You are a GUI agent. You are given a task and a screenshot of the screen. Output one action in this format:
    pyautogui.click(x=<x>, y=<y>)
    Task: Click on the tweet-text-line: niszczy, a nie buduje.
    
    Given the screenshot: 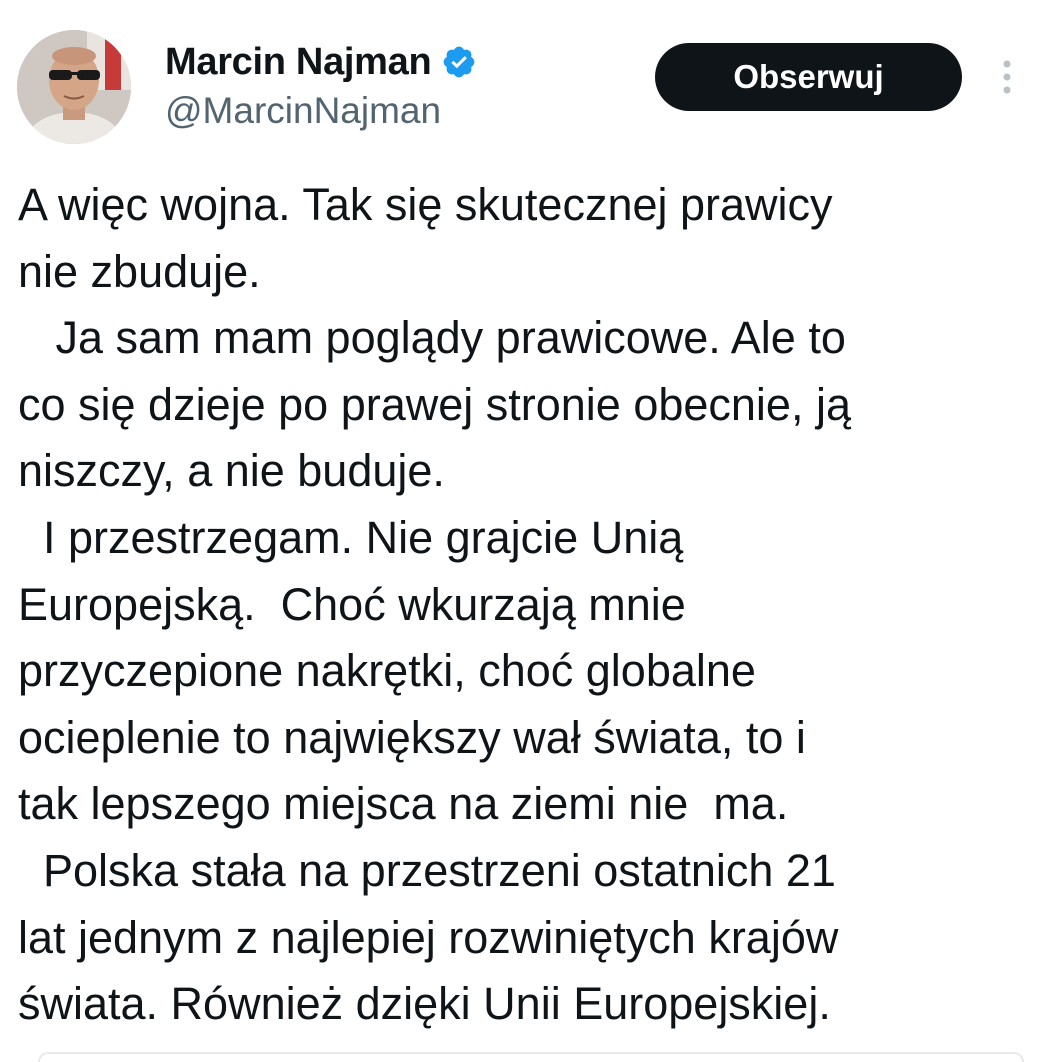 What is the action you would take?
    pyautogui.click(x=231, y=471)
    